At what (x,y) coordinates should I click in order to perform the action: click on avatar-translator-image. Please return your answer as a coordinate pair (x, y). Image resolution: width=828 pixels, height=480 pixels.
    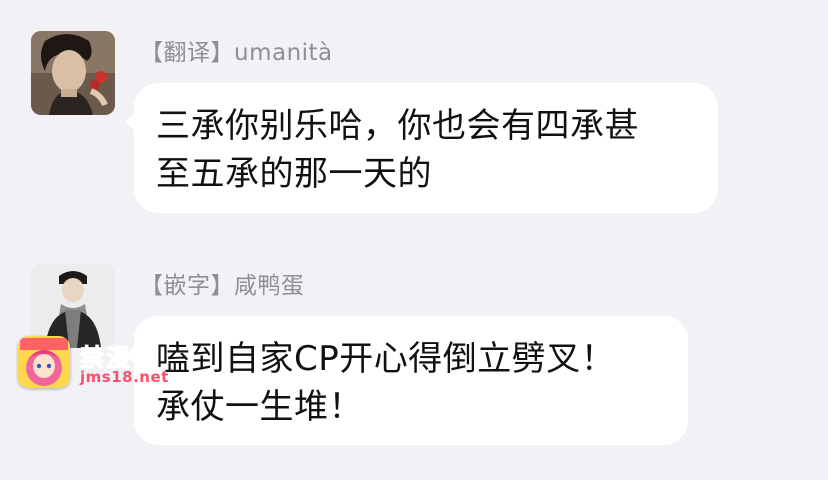
    Looking at the image, I should click on (73, 73).